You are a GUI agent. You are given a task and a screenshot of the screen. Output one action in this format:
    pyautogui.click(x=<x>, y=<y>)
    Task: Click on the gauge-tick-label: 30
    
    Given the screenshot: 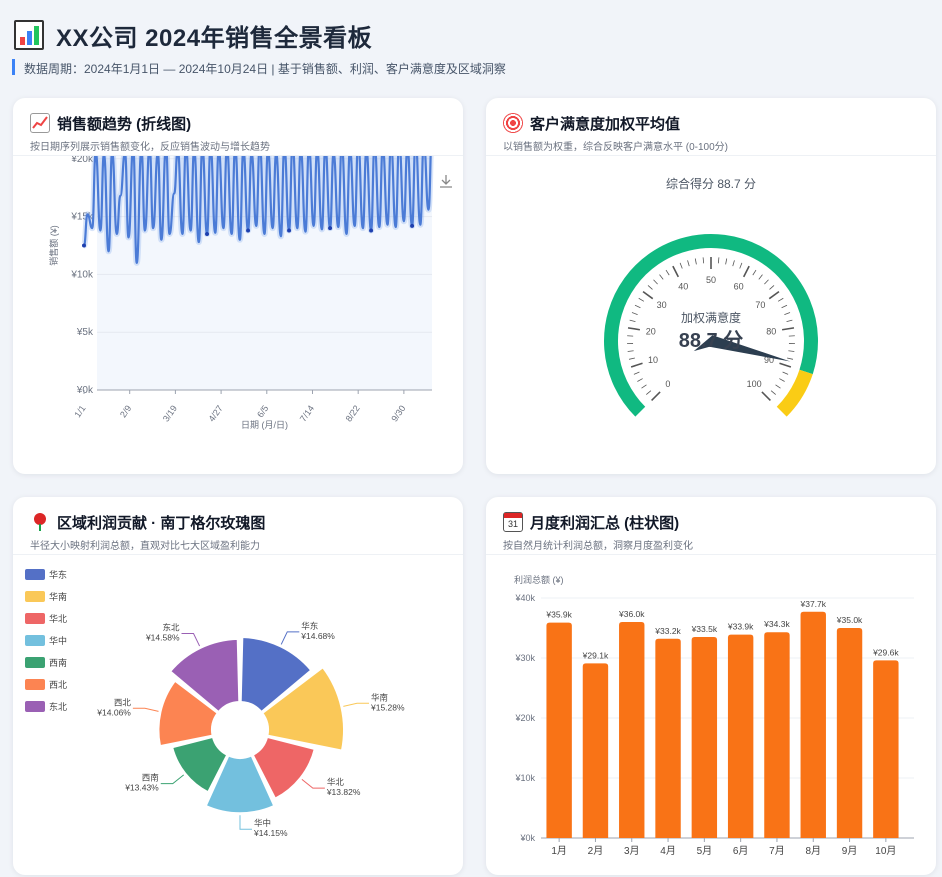 What is the action you would take?
    pyautogui.click(x=662, y=305)
    